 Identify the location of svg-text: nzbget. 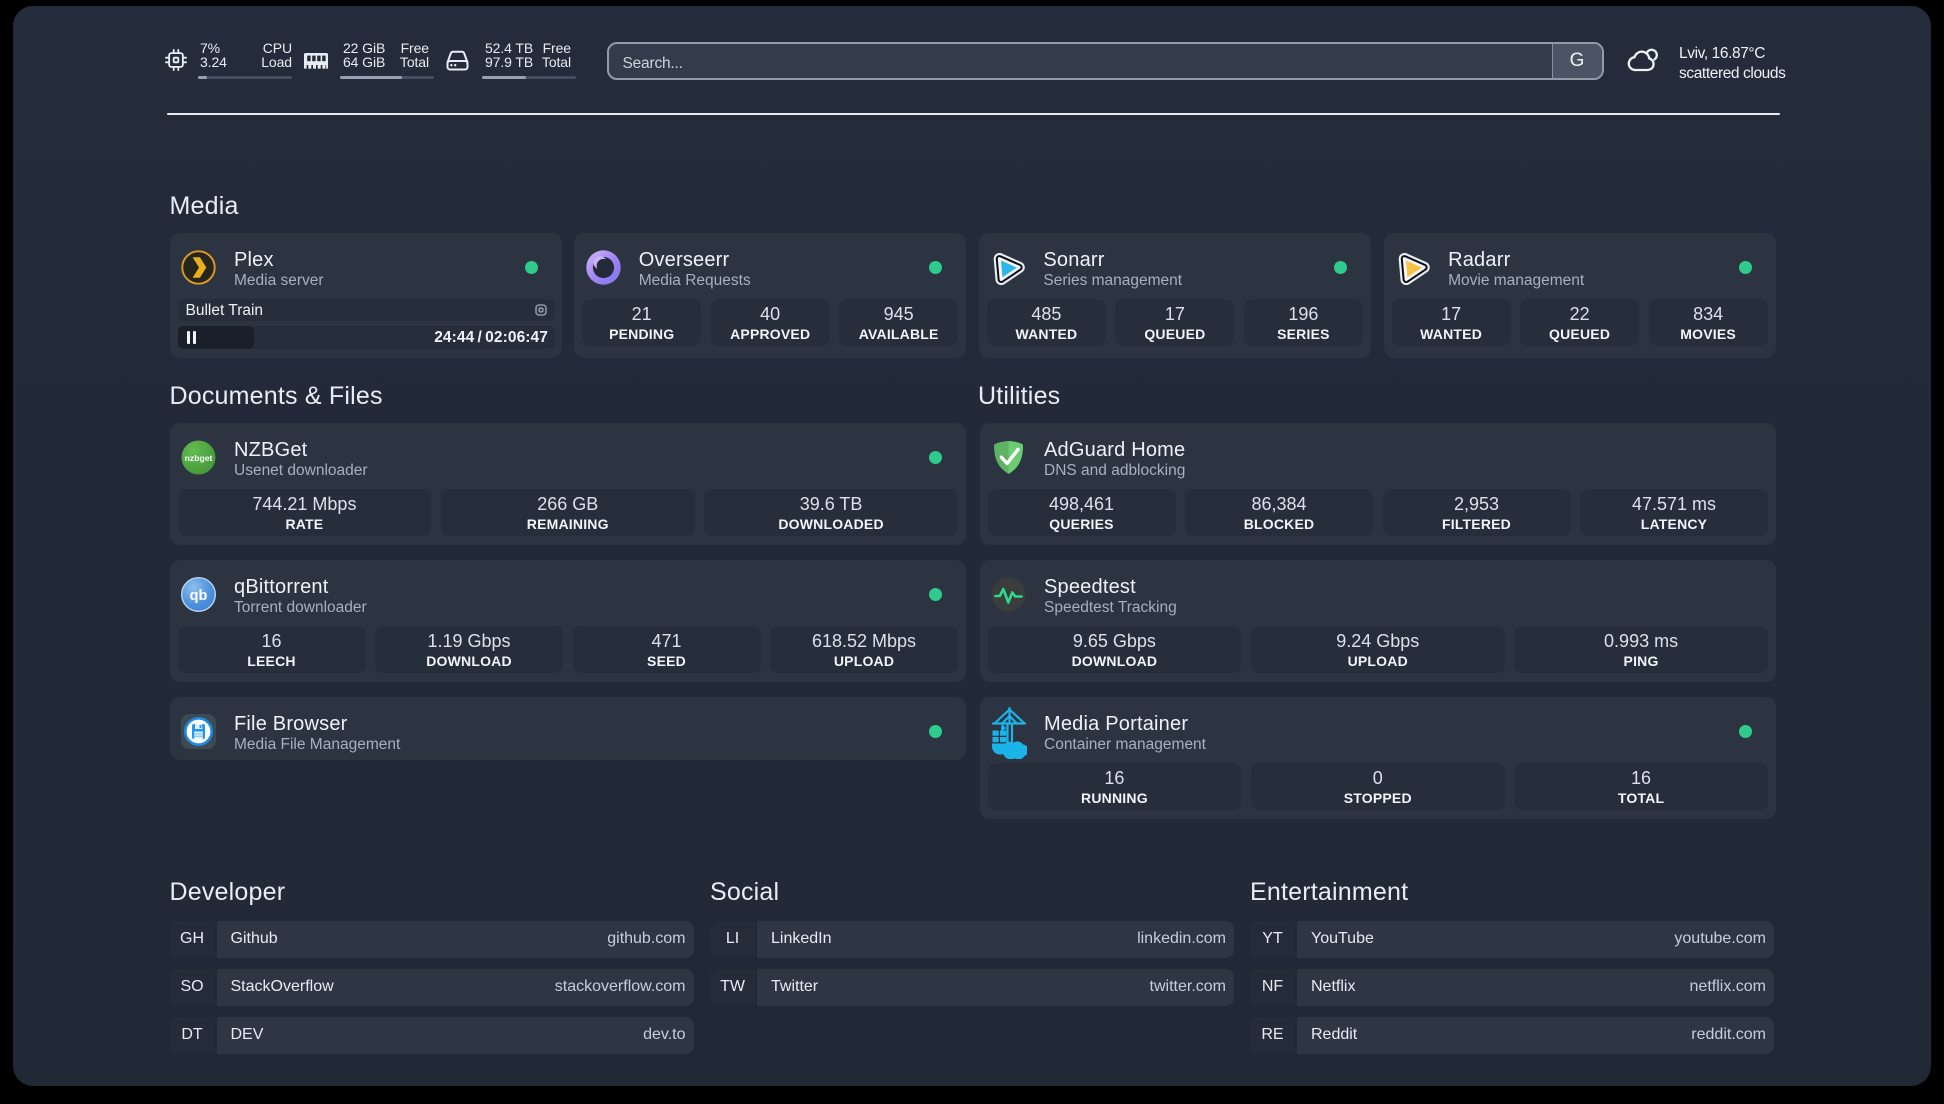
(199, 458).